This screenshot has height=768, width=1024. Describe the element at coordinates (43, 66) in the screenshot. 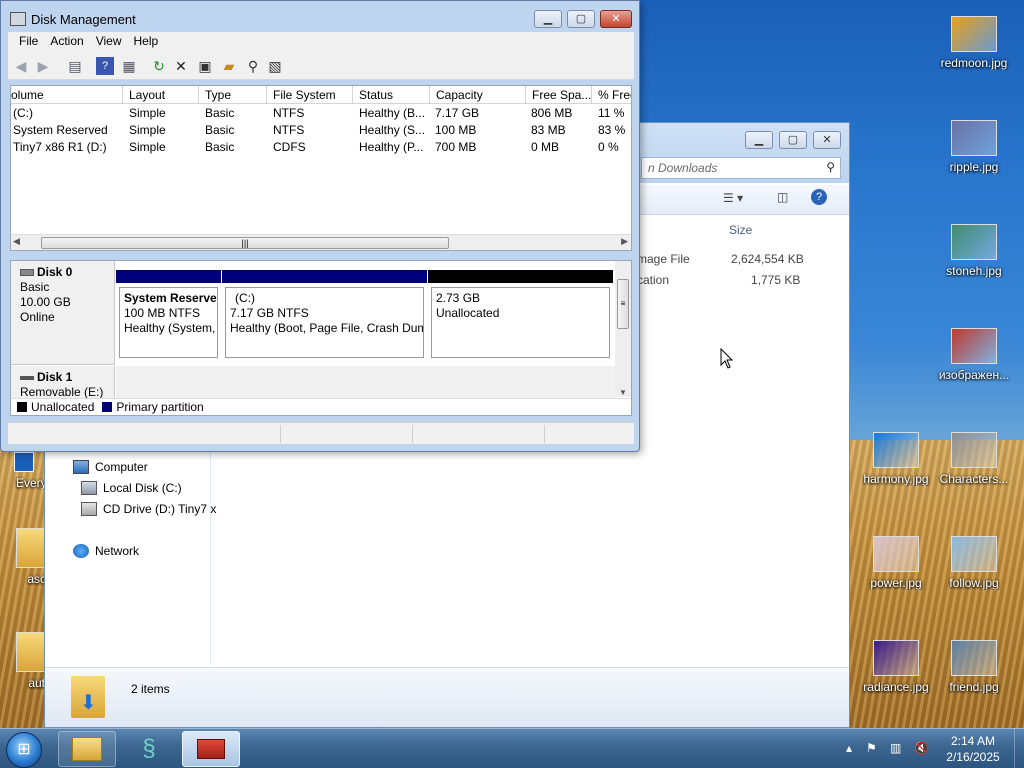

I see `forward-arrow-icon: ▶` at that location.